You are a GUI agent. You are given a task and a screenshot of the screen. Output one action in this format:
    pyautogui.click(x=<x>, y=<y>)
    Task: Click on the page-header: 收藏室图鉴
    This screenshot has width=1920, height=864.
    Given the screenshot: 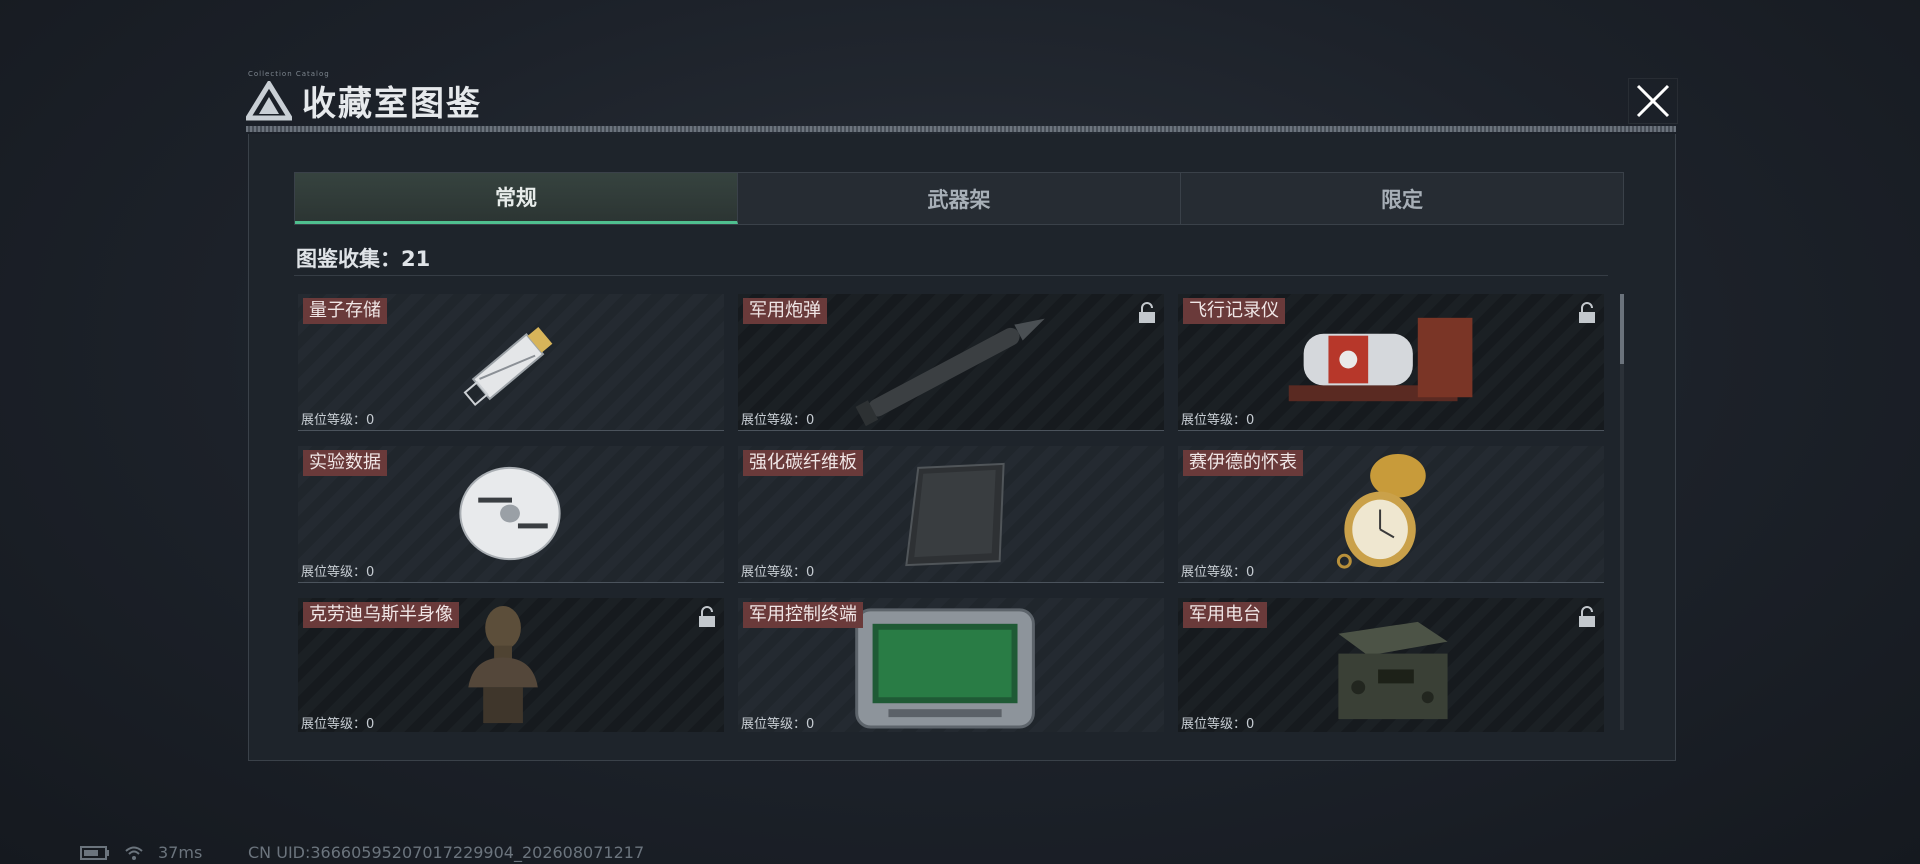 What is the action you would take?
    pyautogui.click(x=364, y=100)
    